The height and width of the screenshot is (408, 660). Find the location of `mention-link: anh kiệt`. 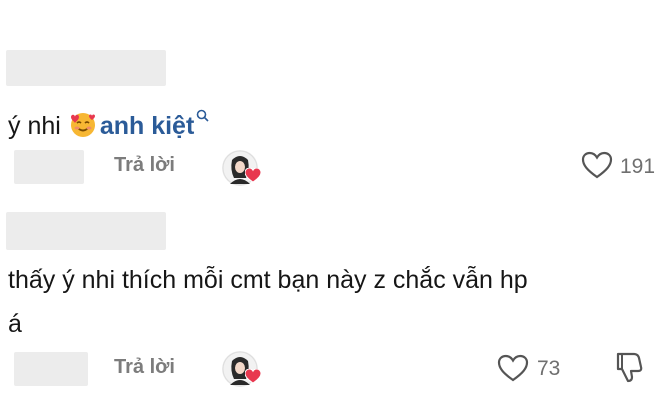

mention-link: anh kiệt is located at coordinates (147, 126).